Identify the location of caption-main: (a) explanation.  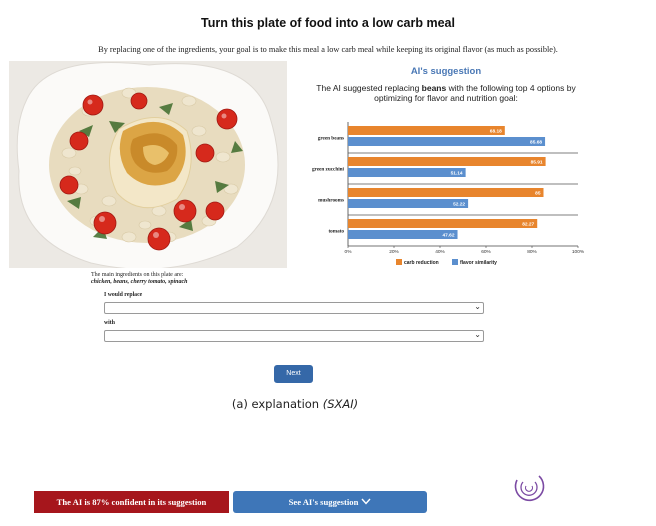
(277, 404).